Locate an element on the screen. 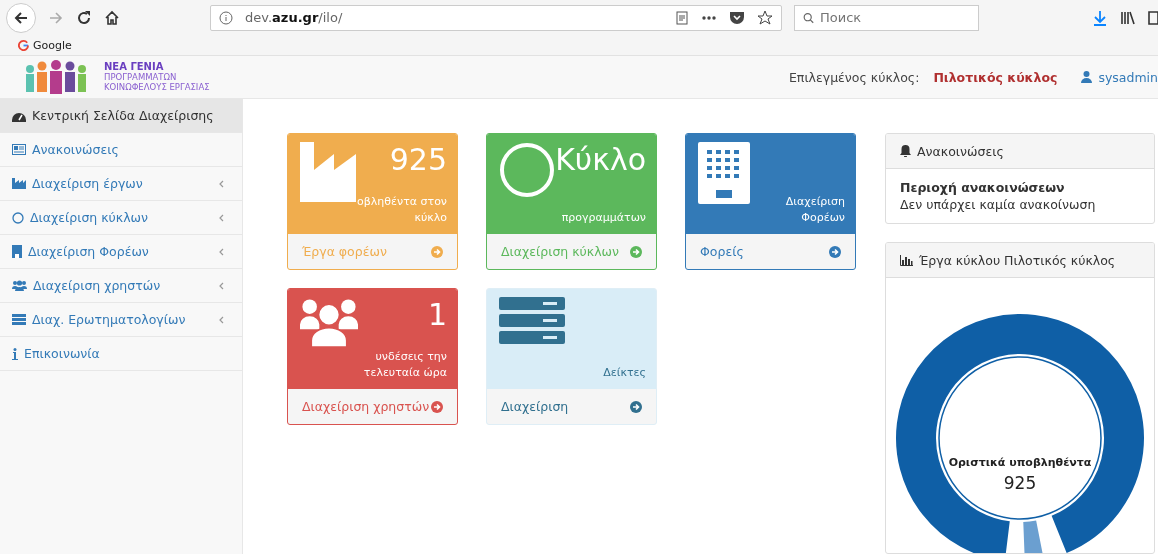 This screenshot has width=1158, height=554. sidebar-item: Διαχείριση έργων is located at coordinates (121, 184).